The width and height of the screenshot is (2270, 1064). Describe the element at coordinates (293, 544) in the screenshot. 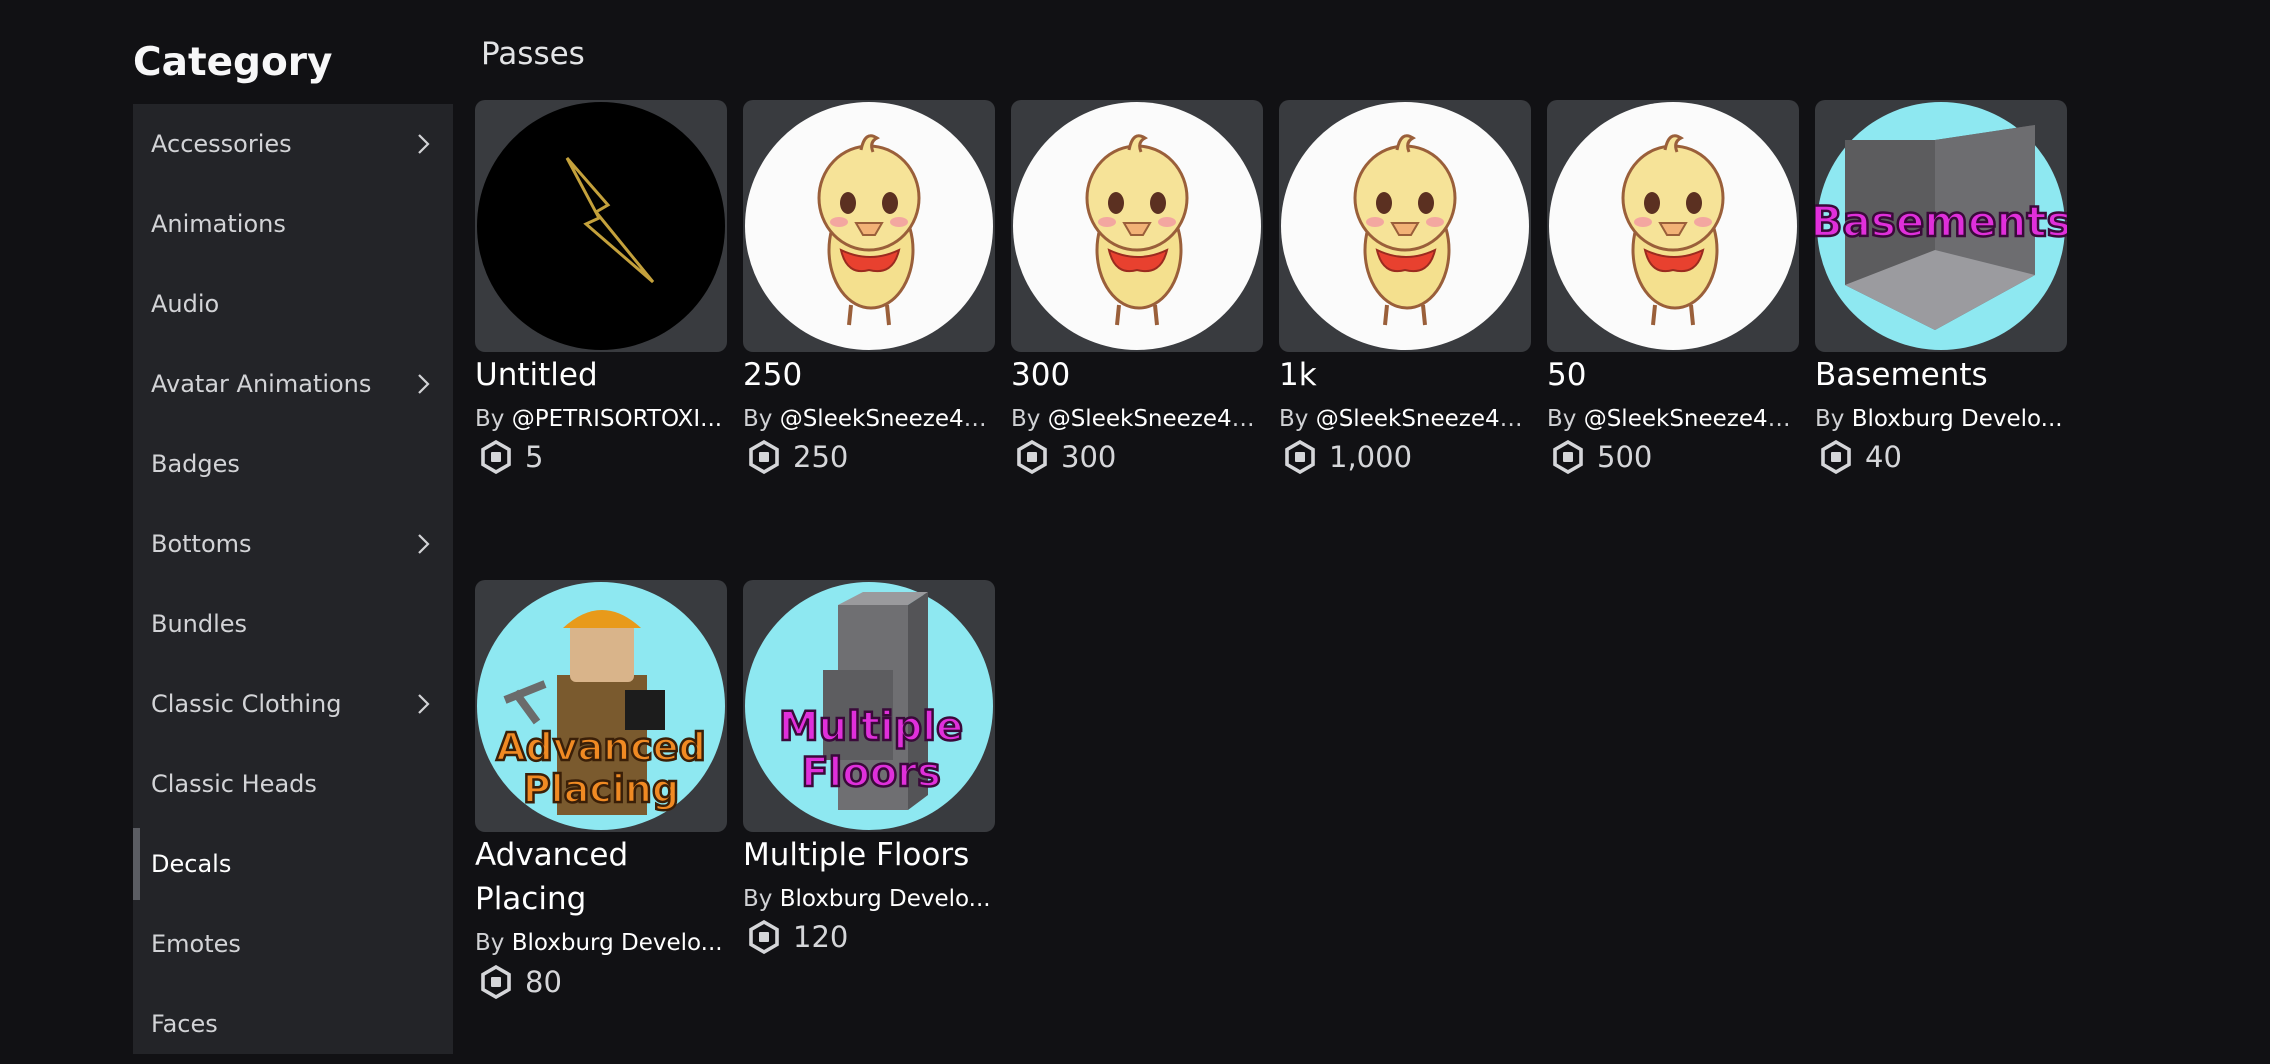

I see `sidebar-item-bottoms: Bottoms` at that location.